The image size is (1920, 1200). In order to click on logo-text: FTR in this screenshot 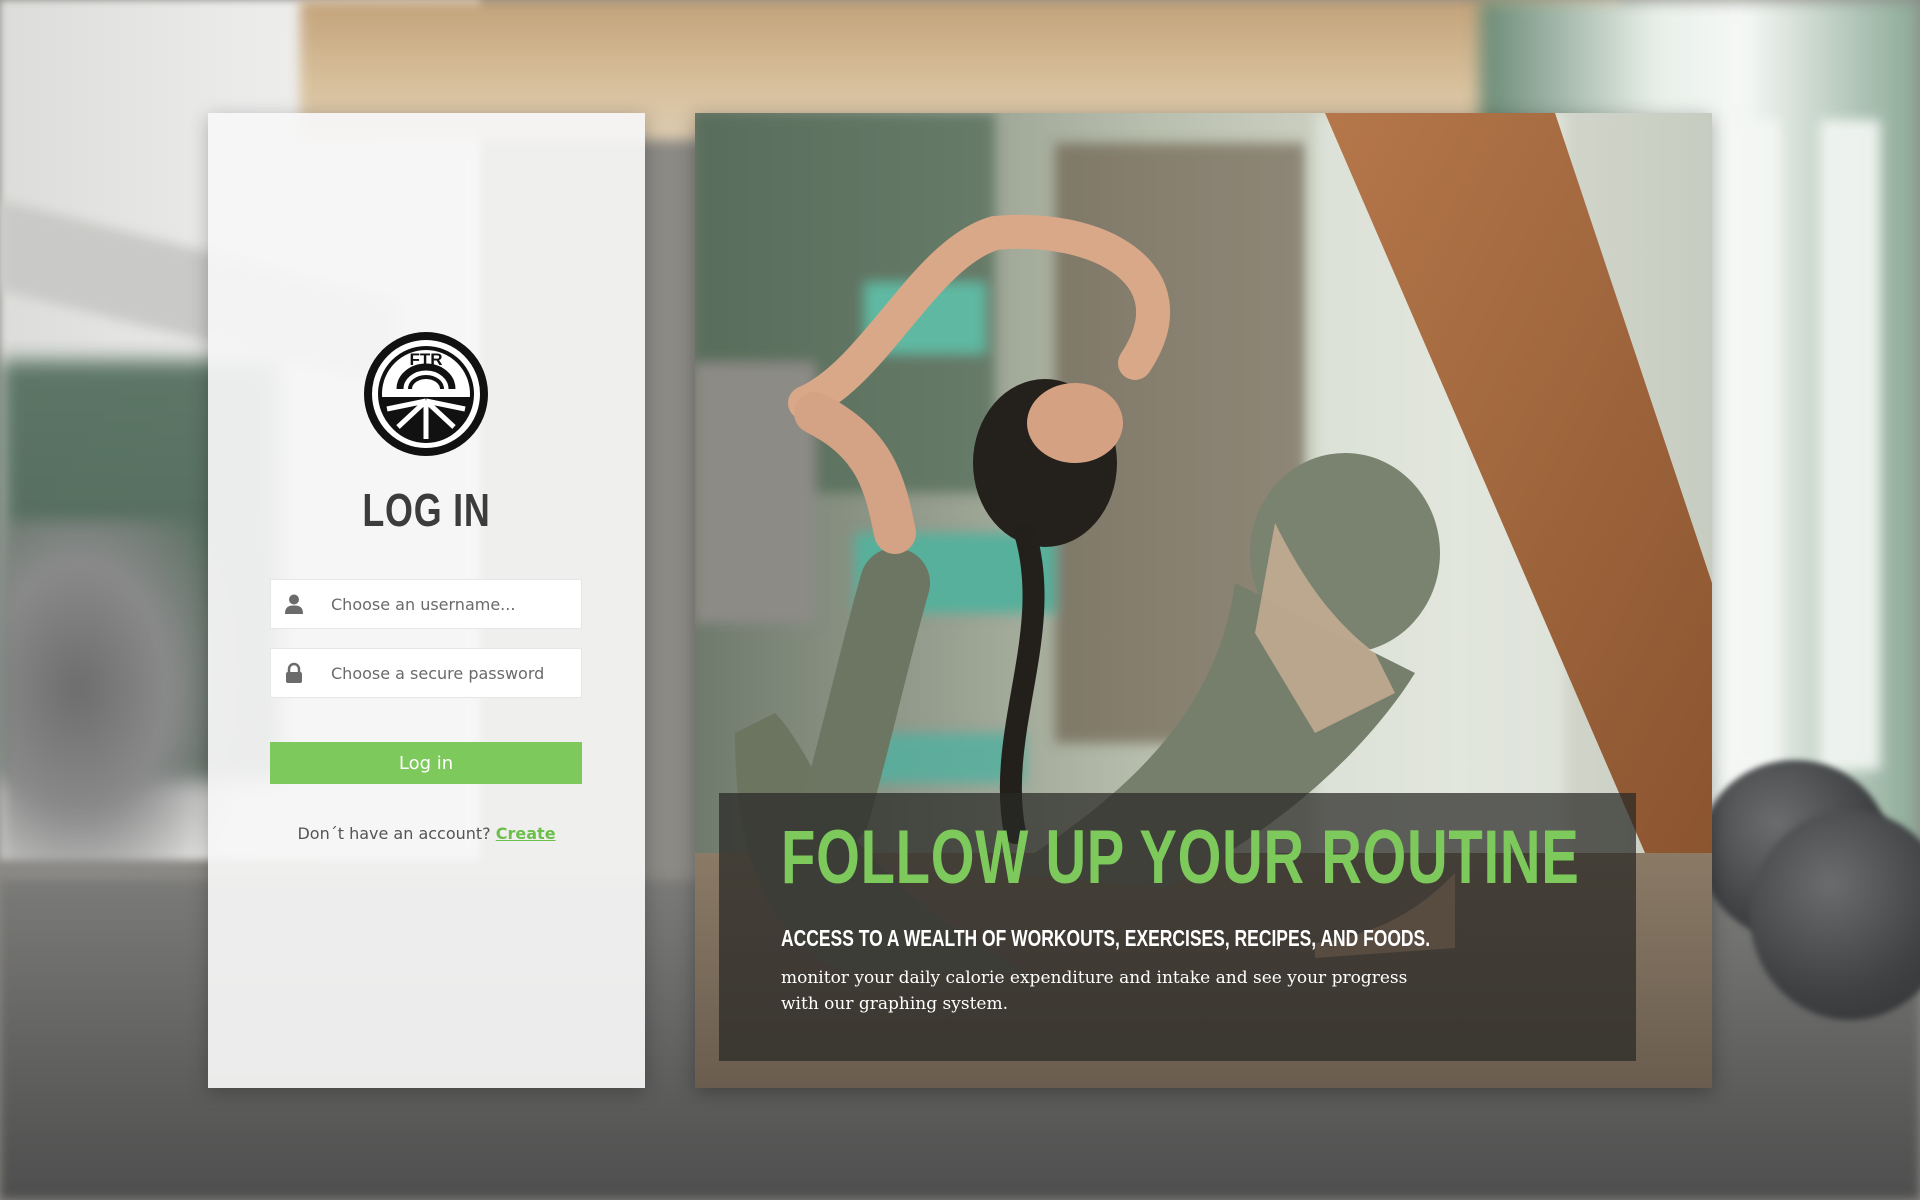, I will do `click(425, 359)`.